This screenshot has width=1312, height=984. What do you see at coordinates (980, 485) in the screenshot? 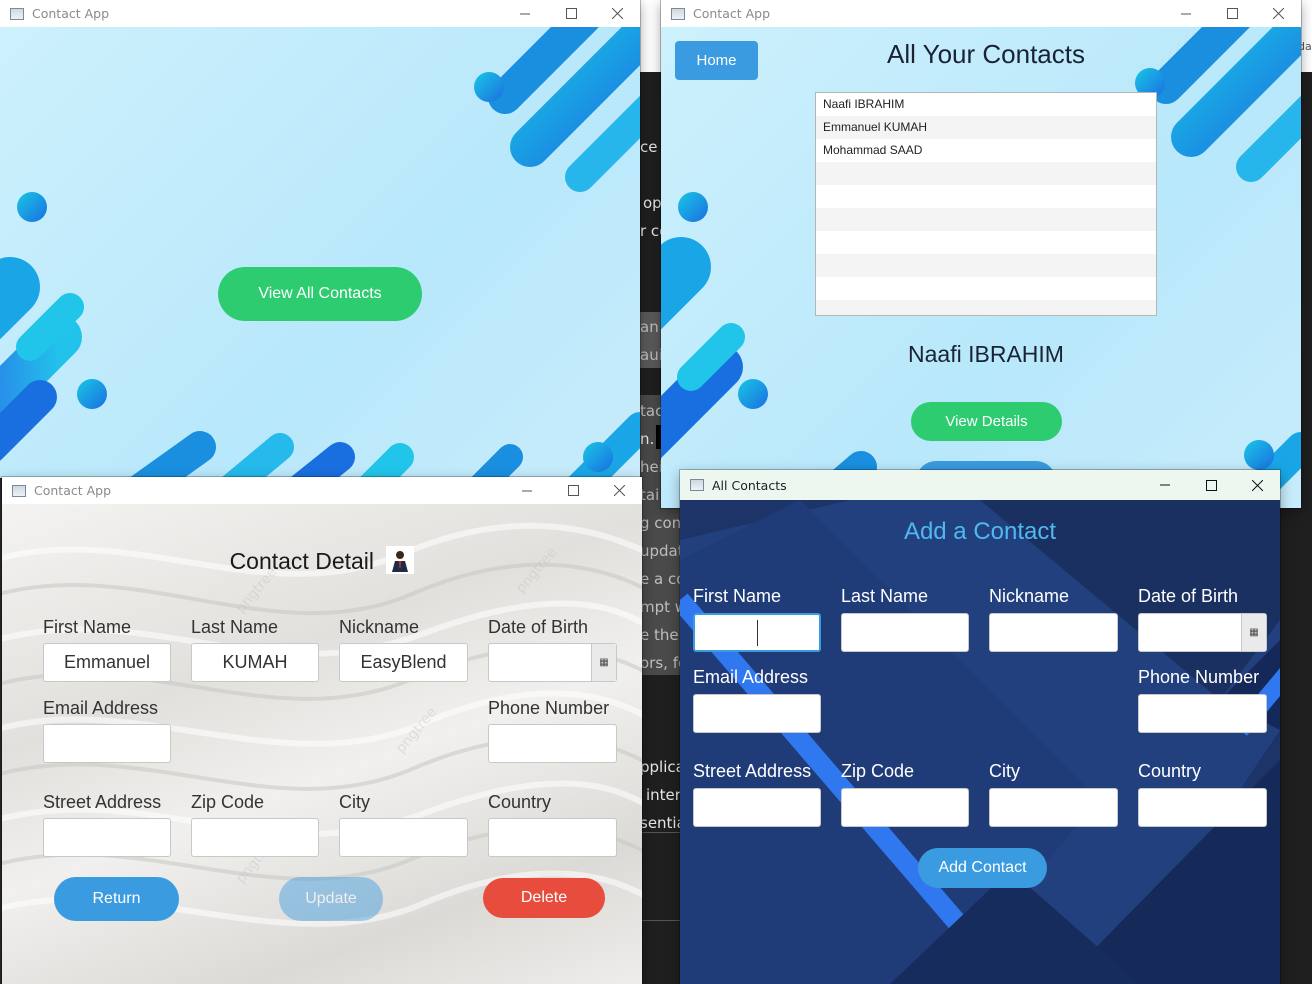
I see `add-titlebar: All Contacts` at bounding box center [980, 485].